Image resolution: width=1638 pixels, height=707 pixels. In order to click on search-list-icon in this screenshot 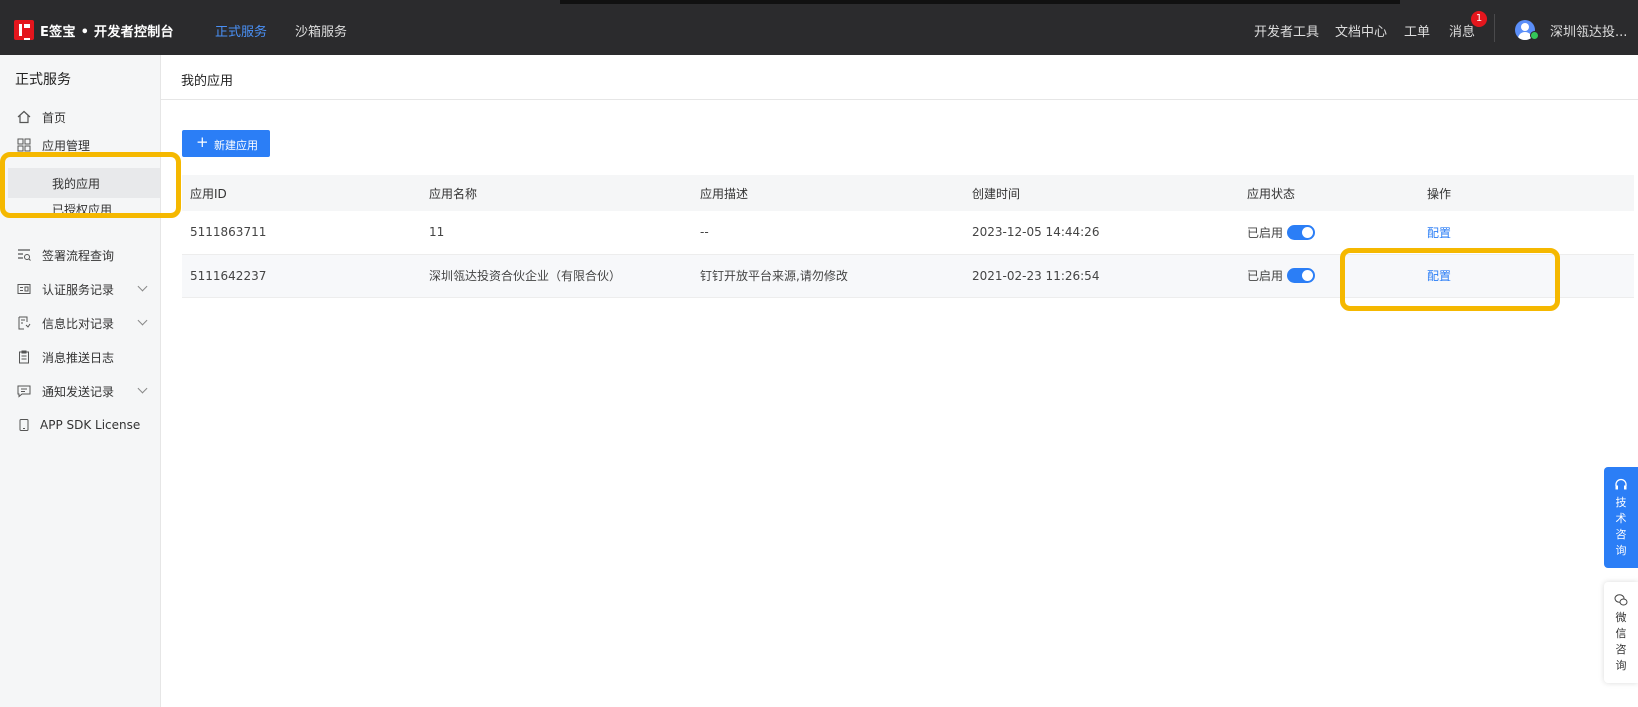, I will do `click(24, 255)`.